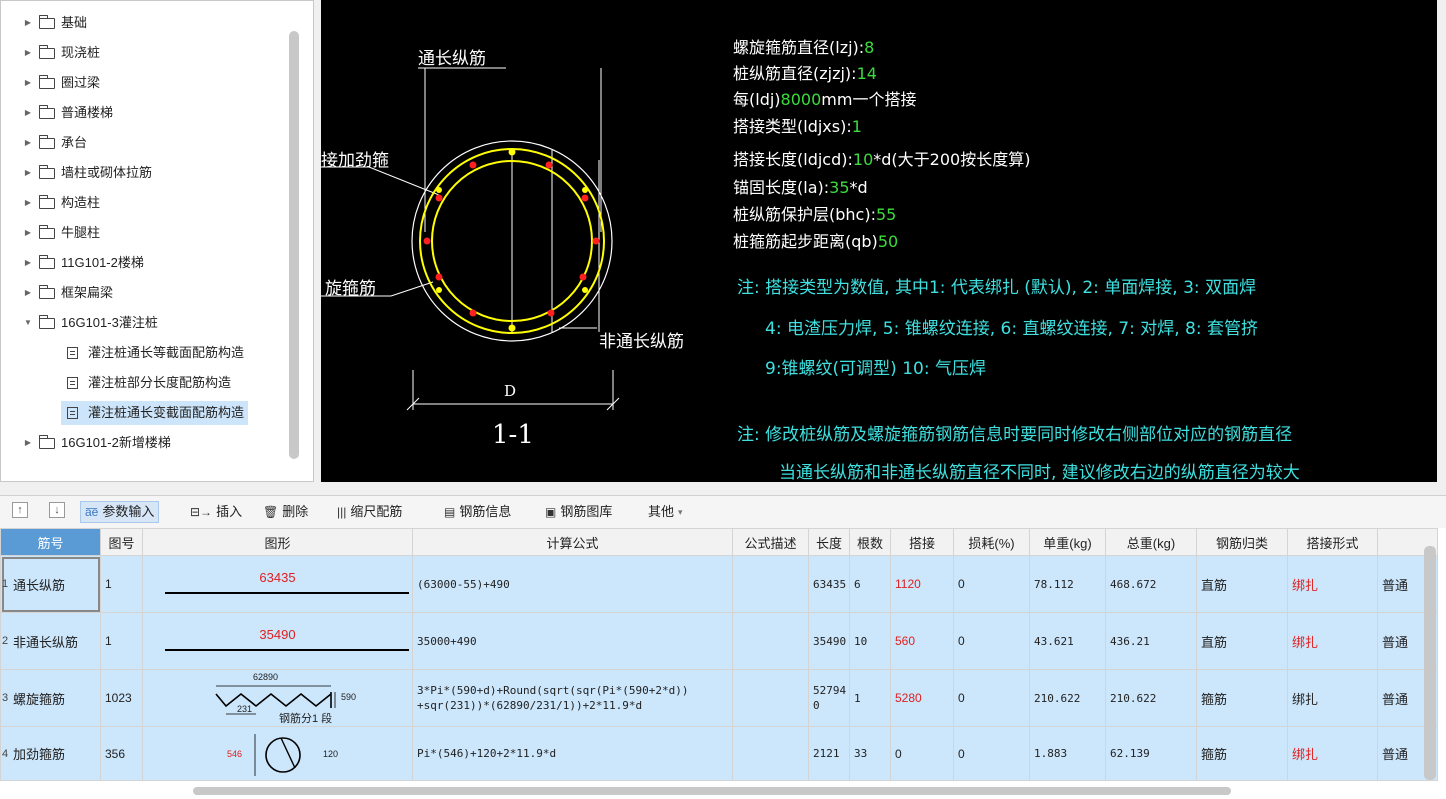 This screenshot has width=1446, height=799. Describe the element at coordinates (801, 99) in the screenshot. I see `param-value: 8000` at that location.